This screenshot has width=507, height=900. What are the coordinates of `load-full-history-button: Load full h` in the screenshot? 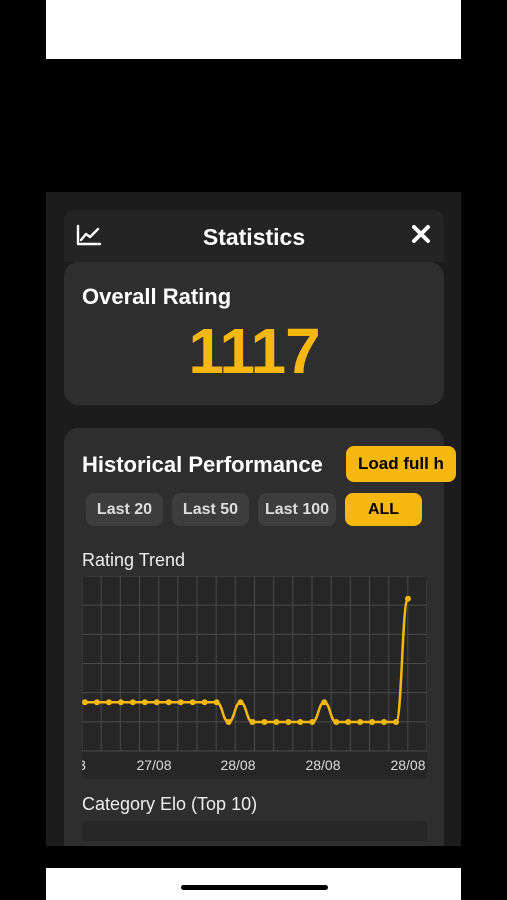 It's located at (401, 464).